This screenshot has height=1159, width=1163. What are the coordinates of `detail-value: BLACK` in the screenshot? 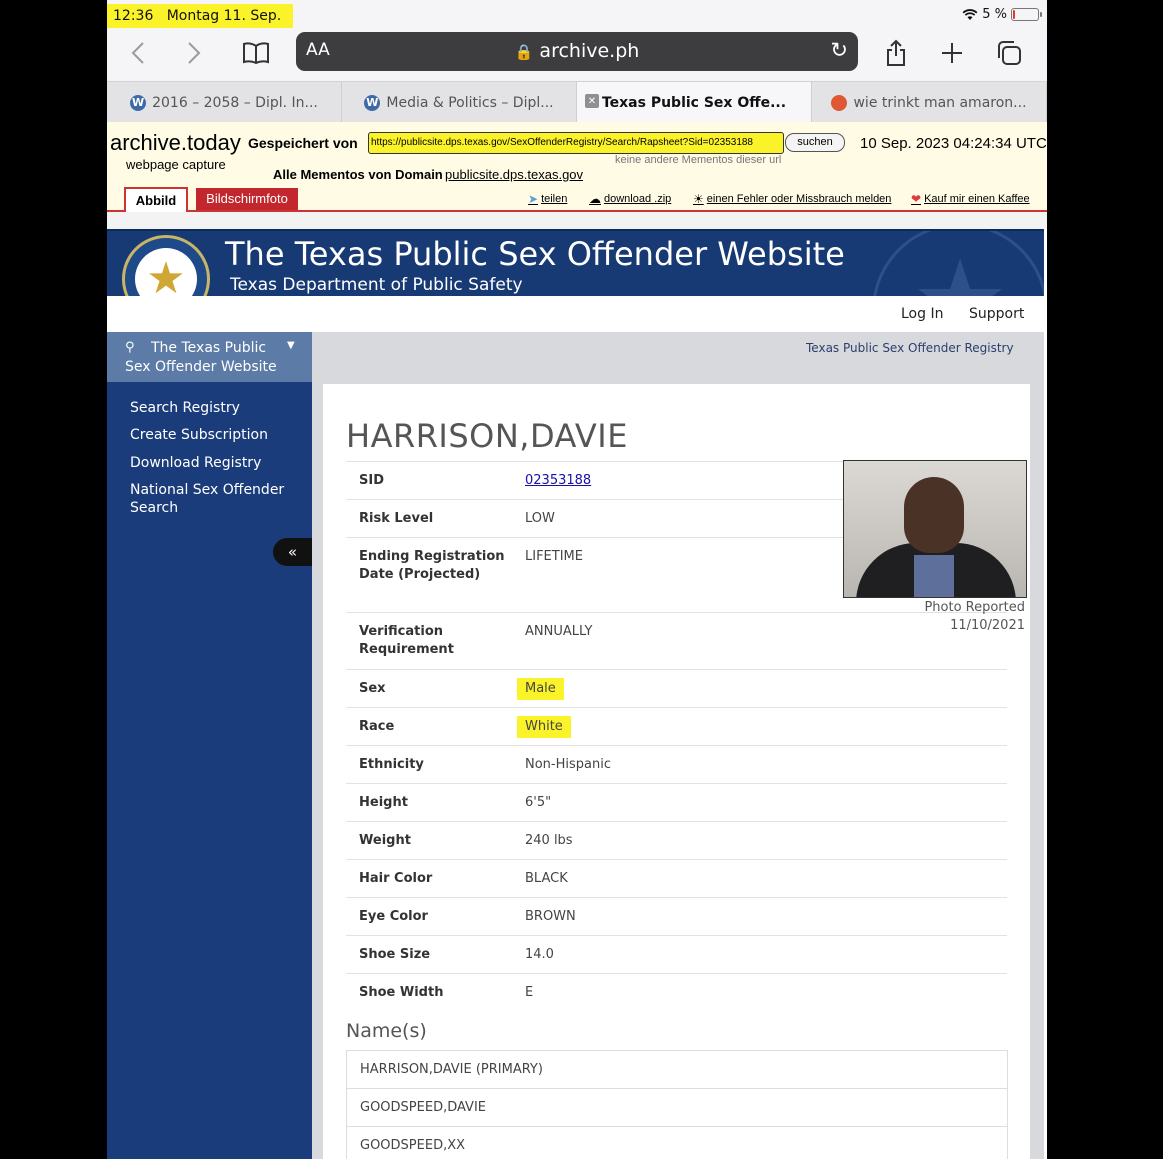 It's located at (546, 878).